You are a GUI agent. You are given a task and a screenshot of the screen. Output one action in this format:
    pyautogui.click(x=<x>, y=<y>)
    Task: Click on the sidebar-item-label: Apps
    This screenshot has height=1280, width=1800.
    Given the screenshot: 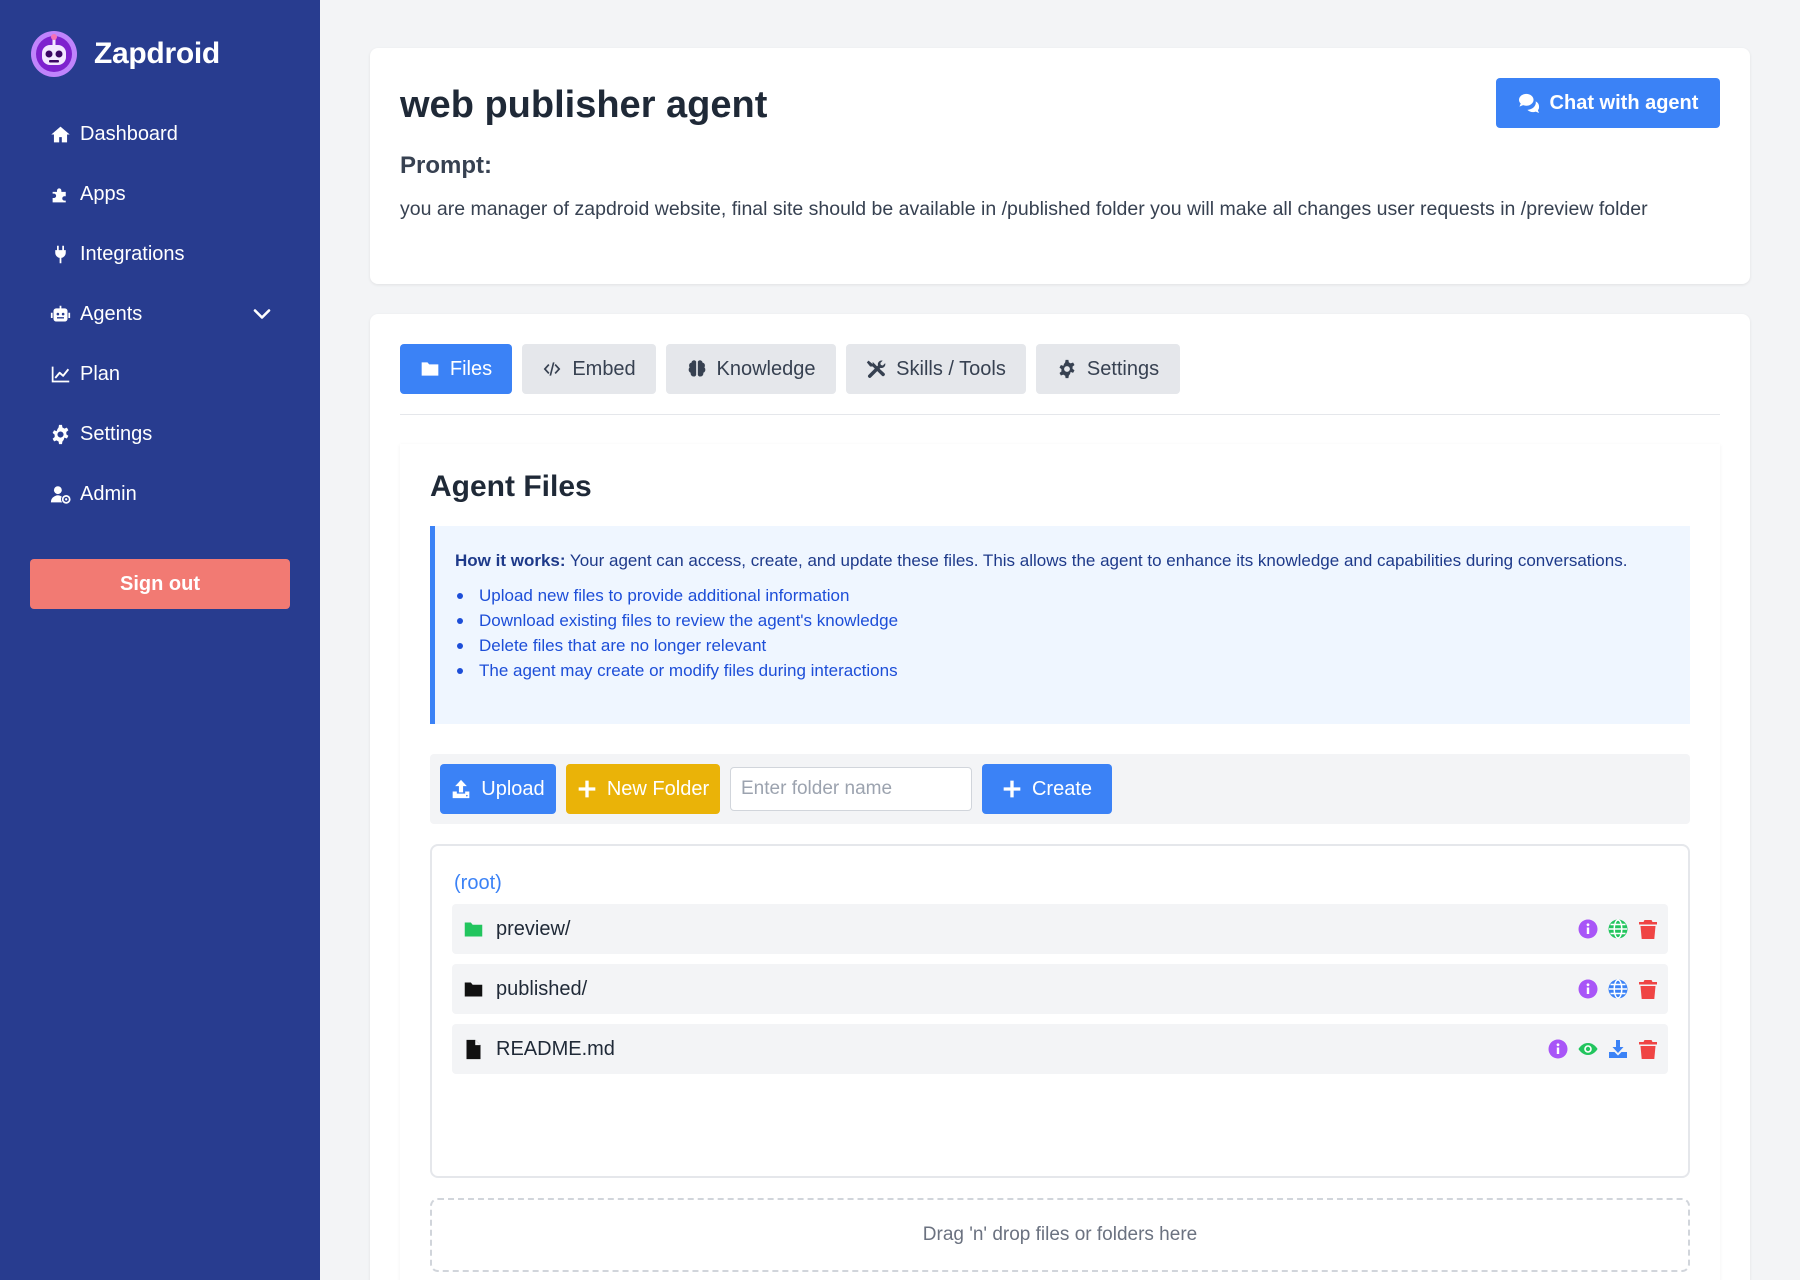 What is the action you would take?
    pyautogui.click(x=103, y=193)
    